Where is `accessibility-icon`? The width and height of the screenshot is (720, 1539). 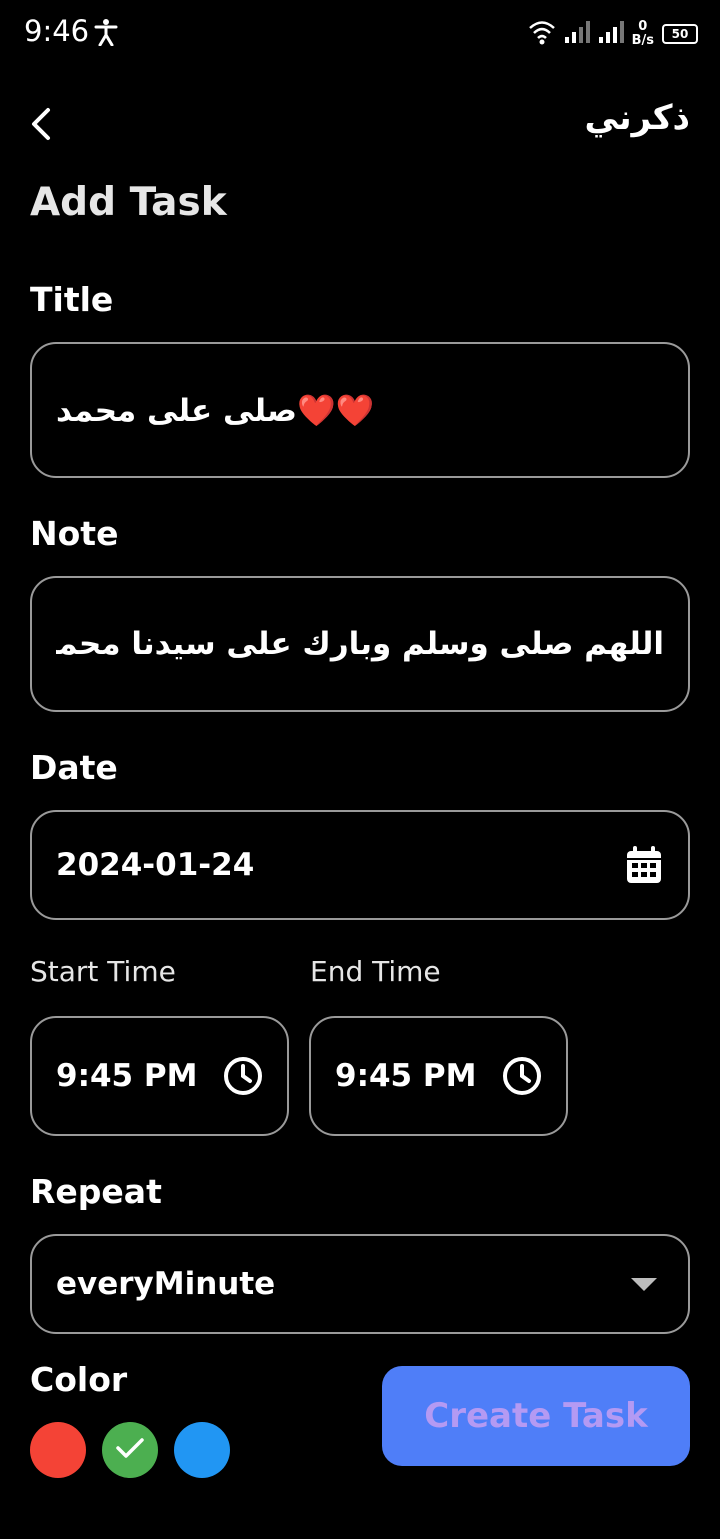 accessibility-icon is located at coordinates (106, 32).